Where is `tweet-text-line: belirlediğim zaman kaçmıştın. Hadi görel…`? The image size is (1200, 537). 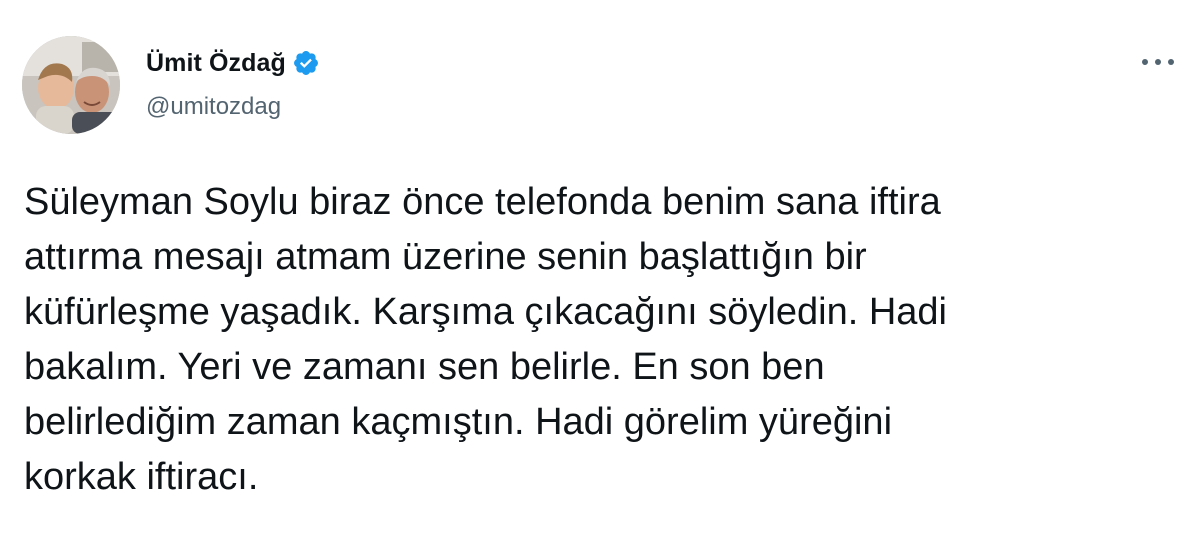
tweet-text-line: belirlediğim zaman kaçmıştın. Hadi görel… is located at coordinates (458, 422).